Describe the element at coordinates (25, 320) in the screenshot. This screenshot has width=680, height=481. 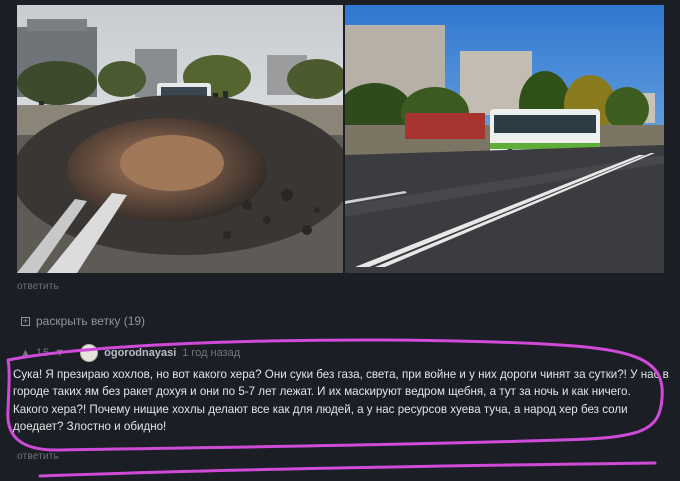
I see `plus-box-icon: +` at that location.